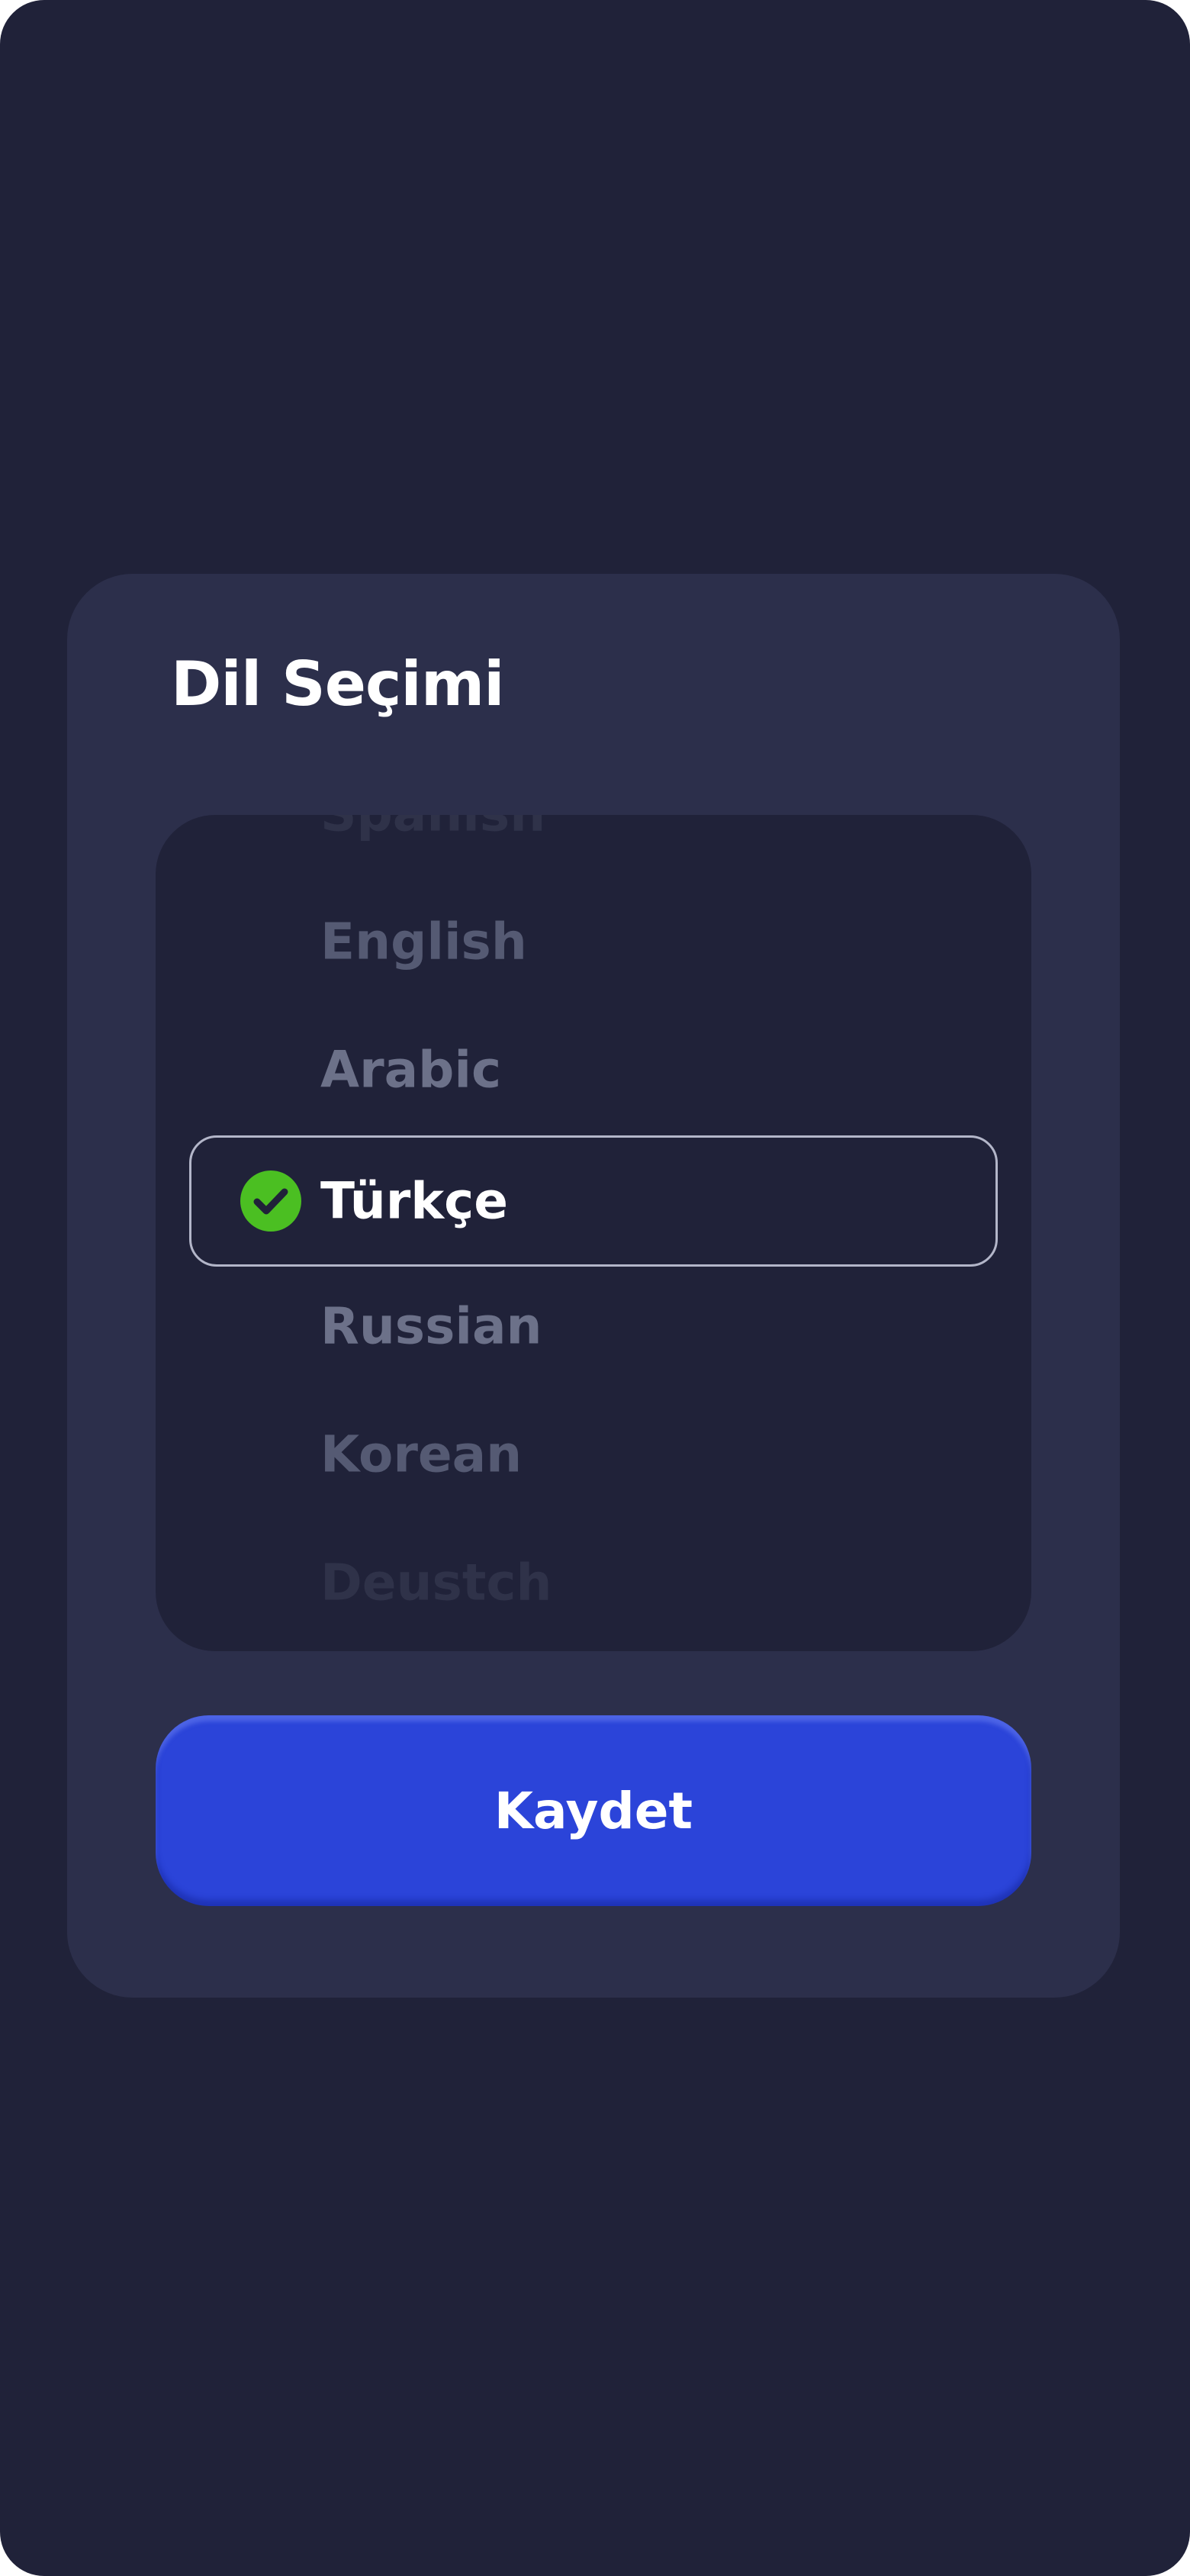 This screenshot has height=2576, width=1190. I want to click on dialog-title: Dil Seçimi, so click(338, 684).